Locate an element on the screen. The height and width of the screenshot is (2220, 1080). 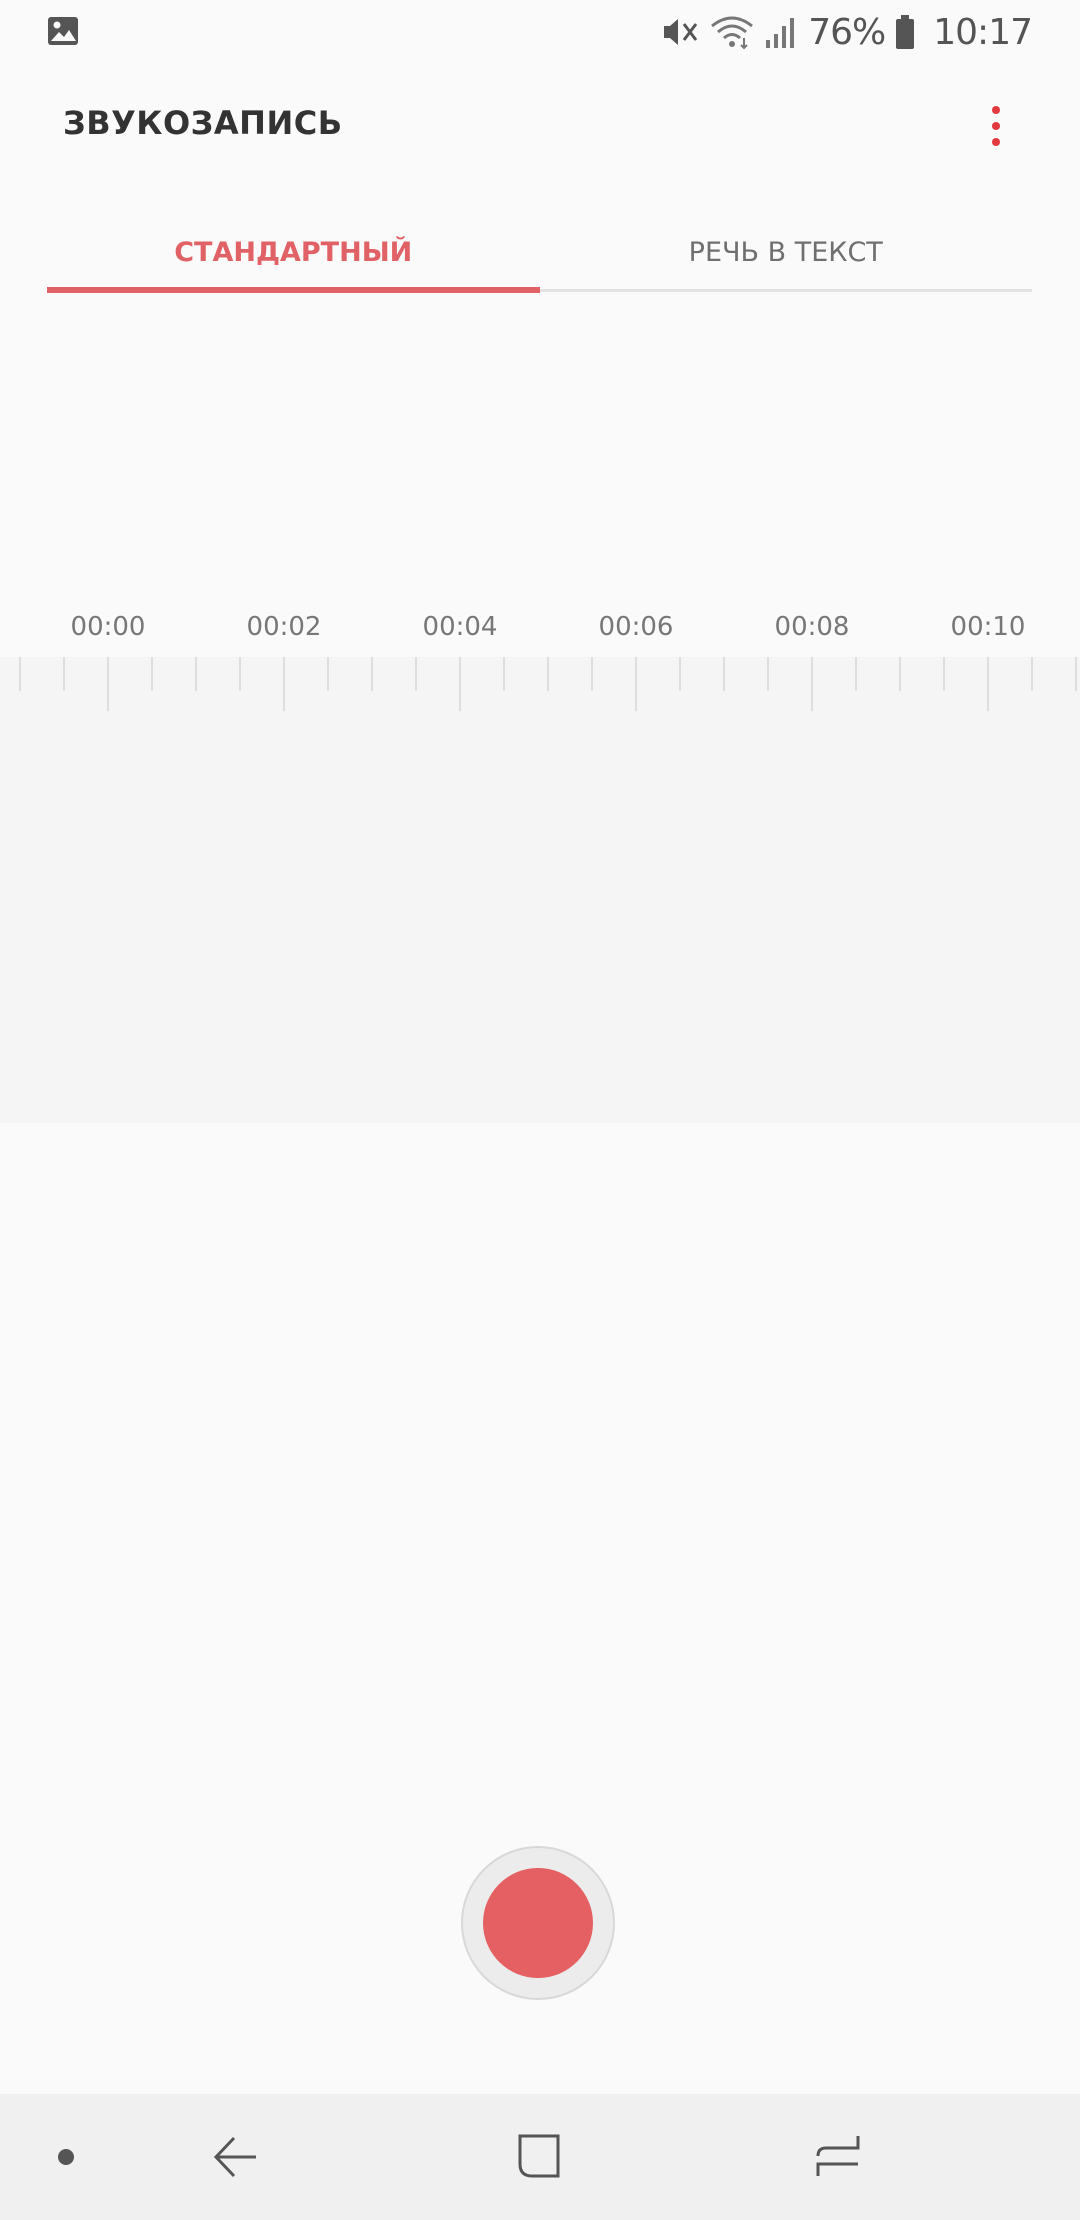
home-button is located at coordinates (537, 2157).